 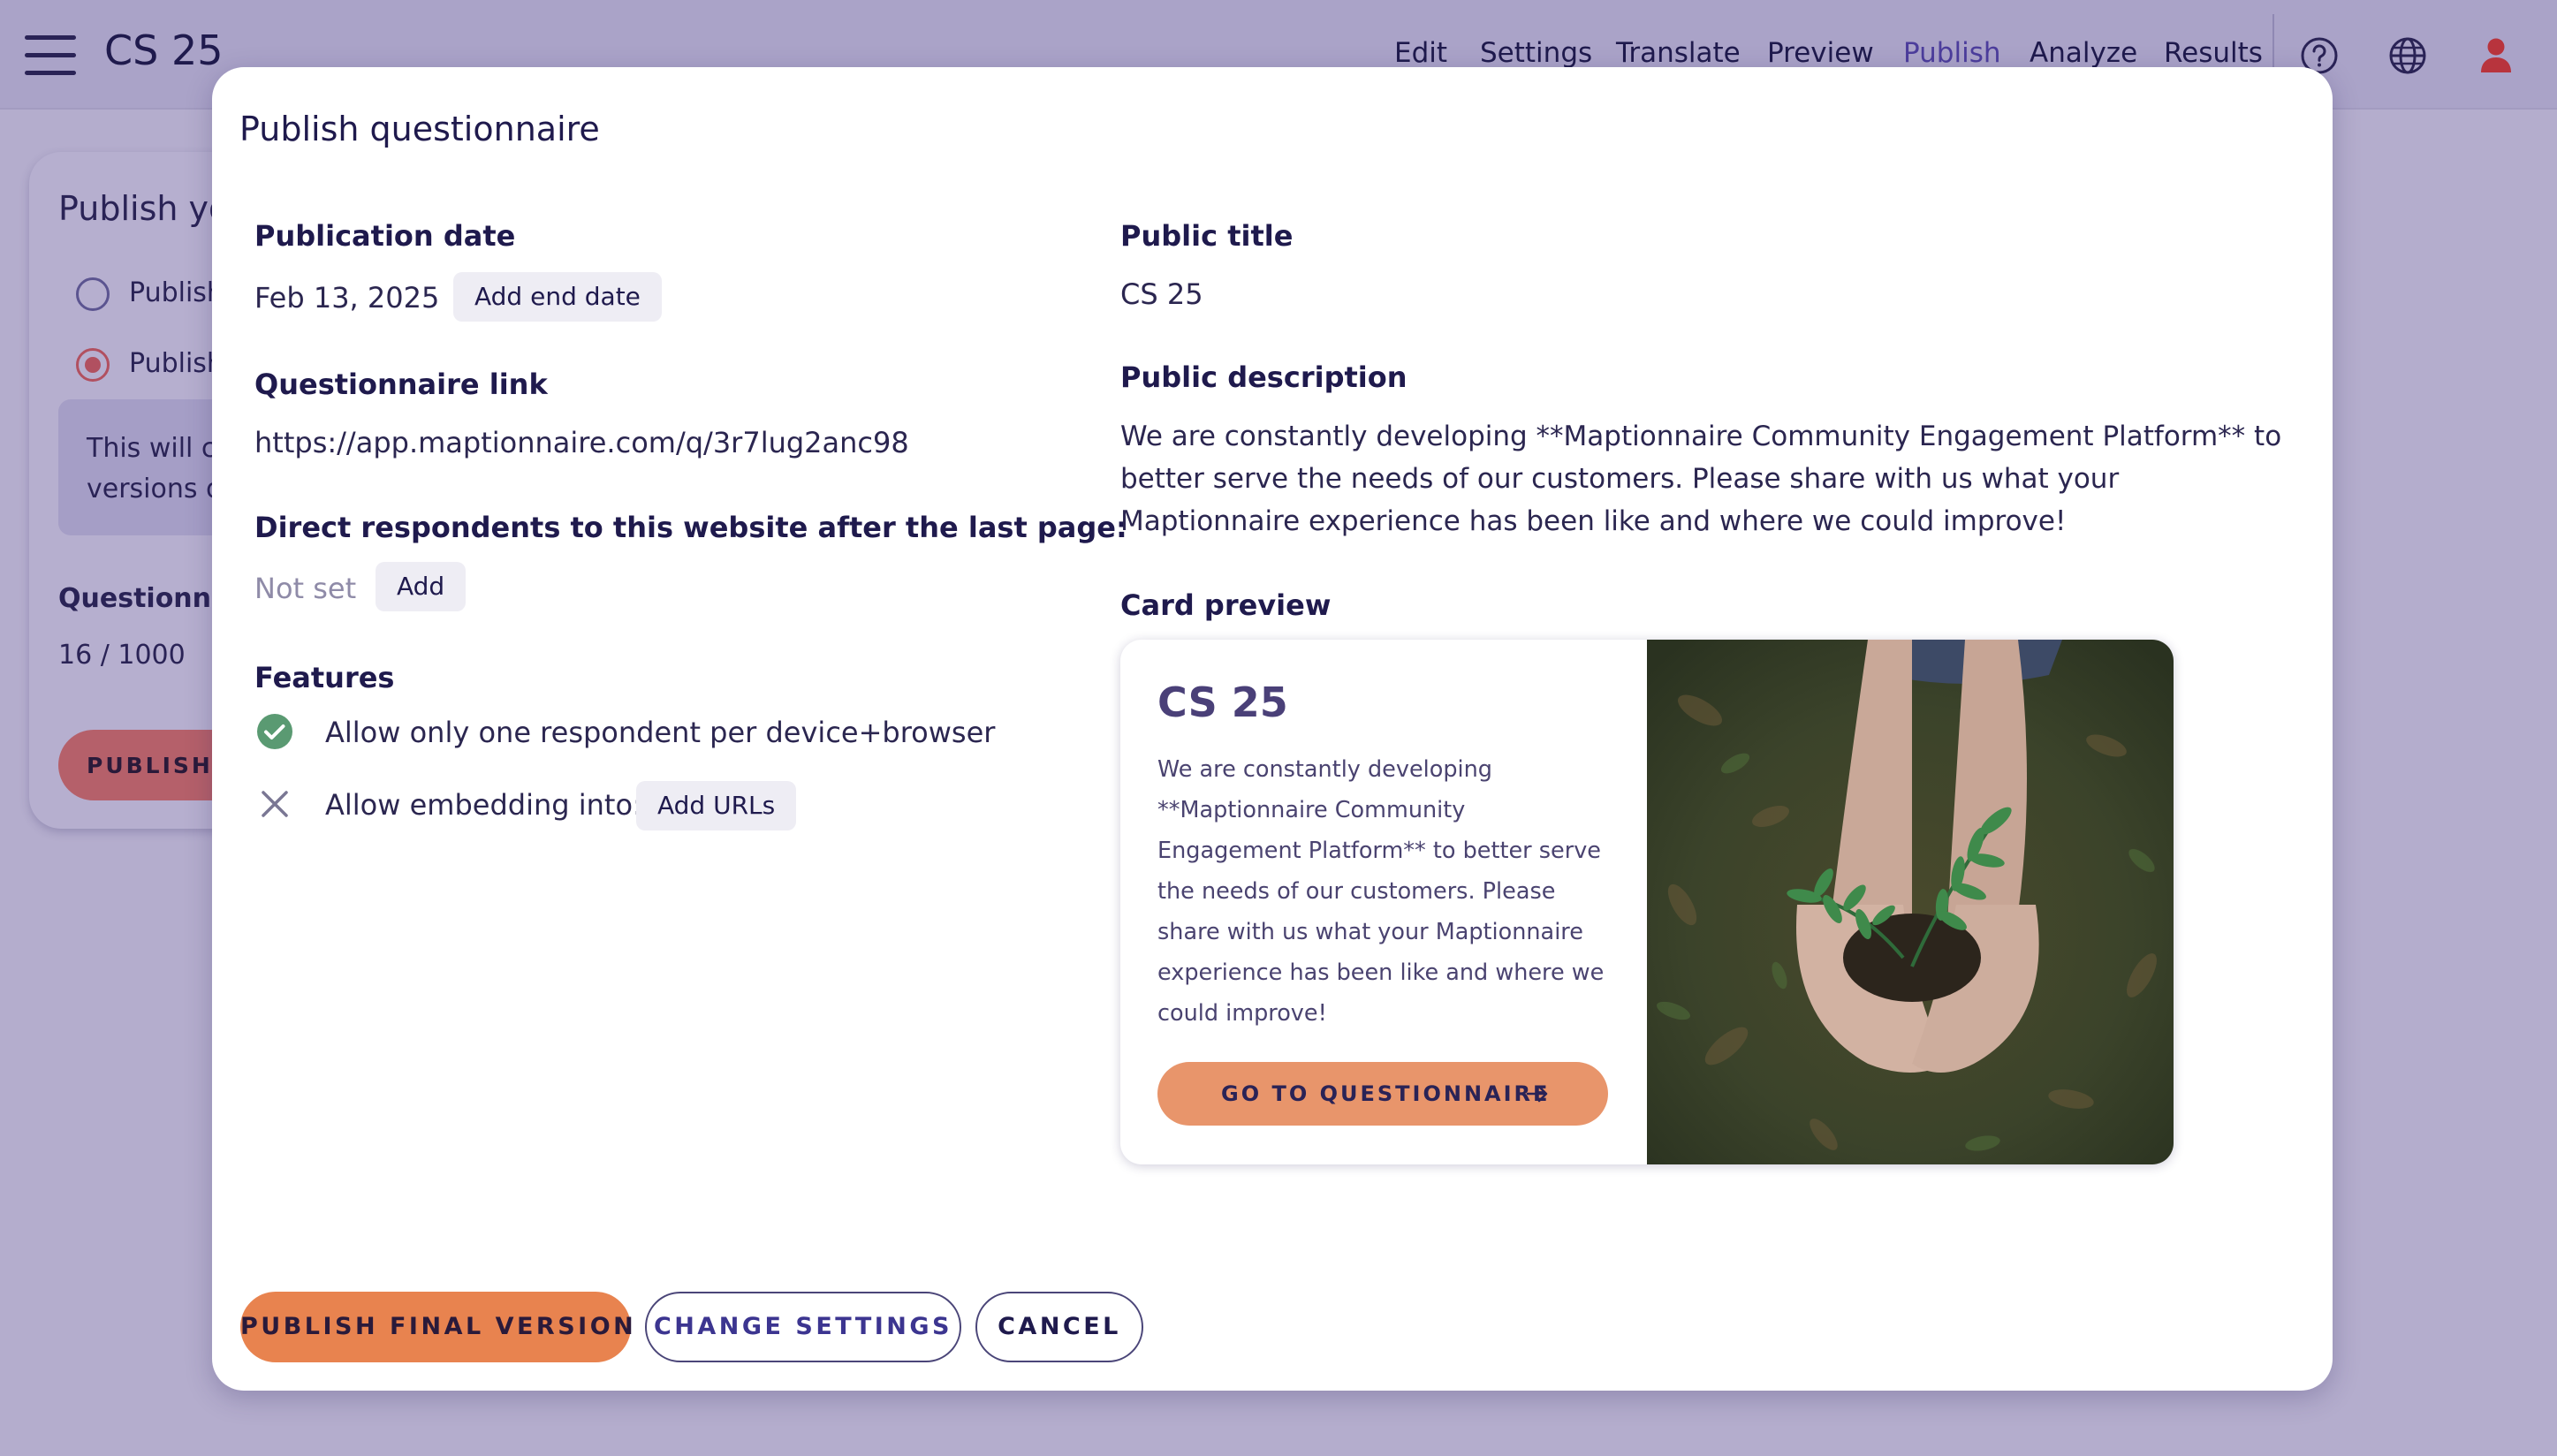 I want to click on nav-preview: Preview, so click(x=1821, y=53).